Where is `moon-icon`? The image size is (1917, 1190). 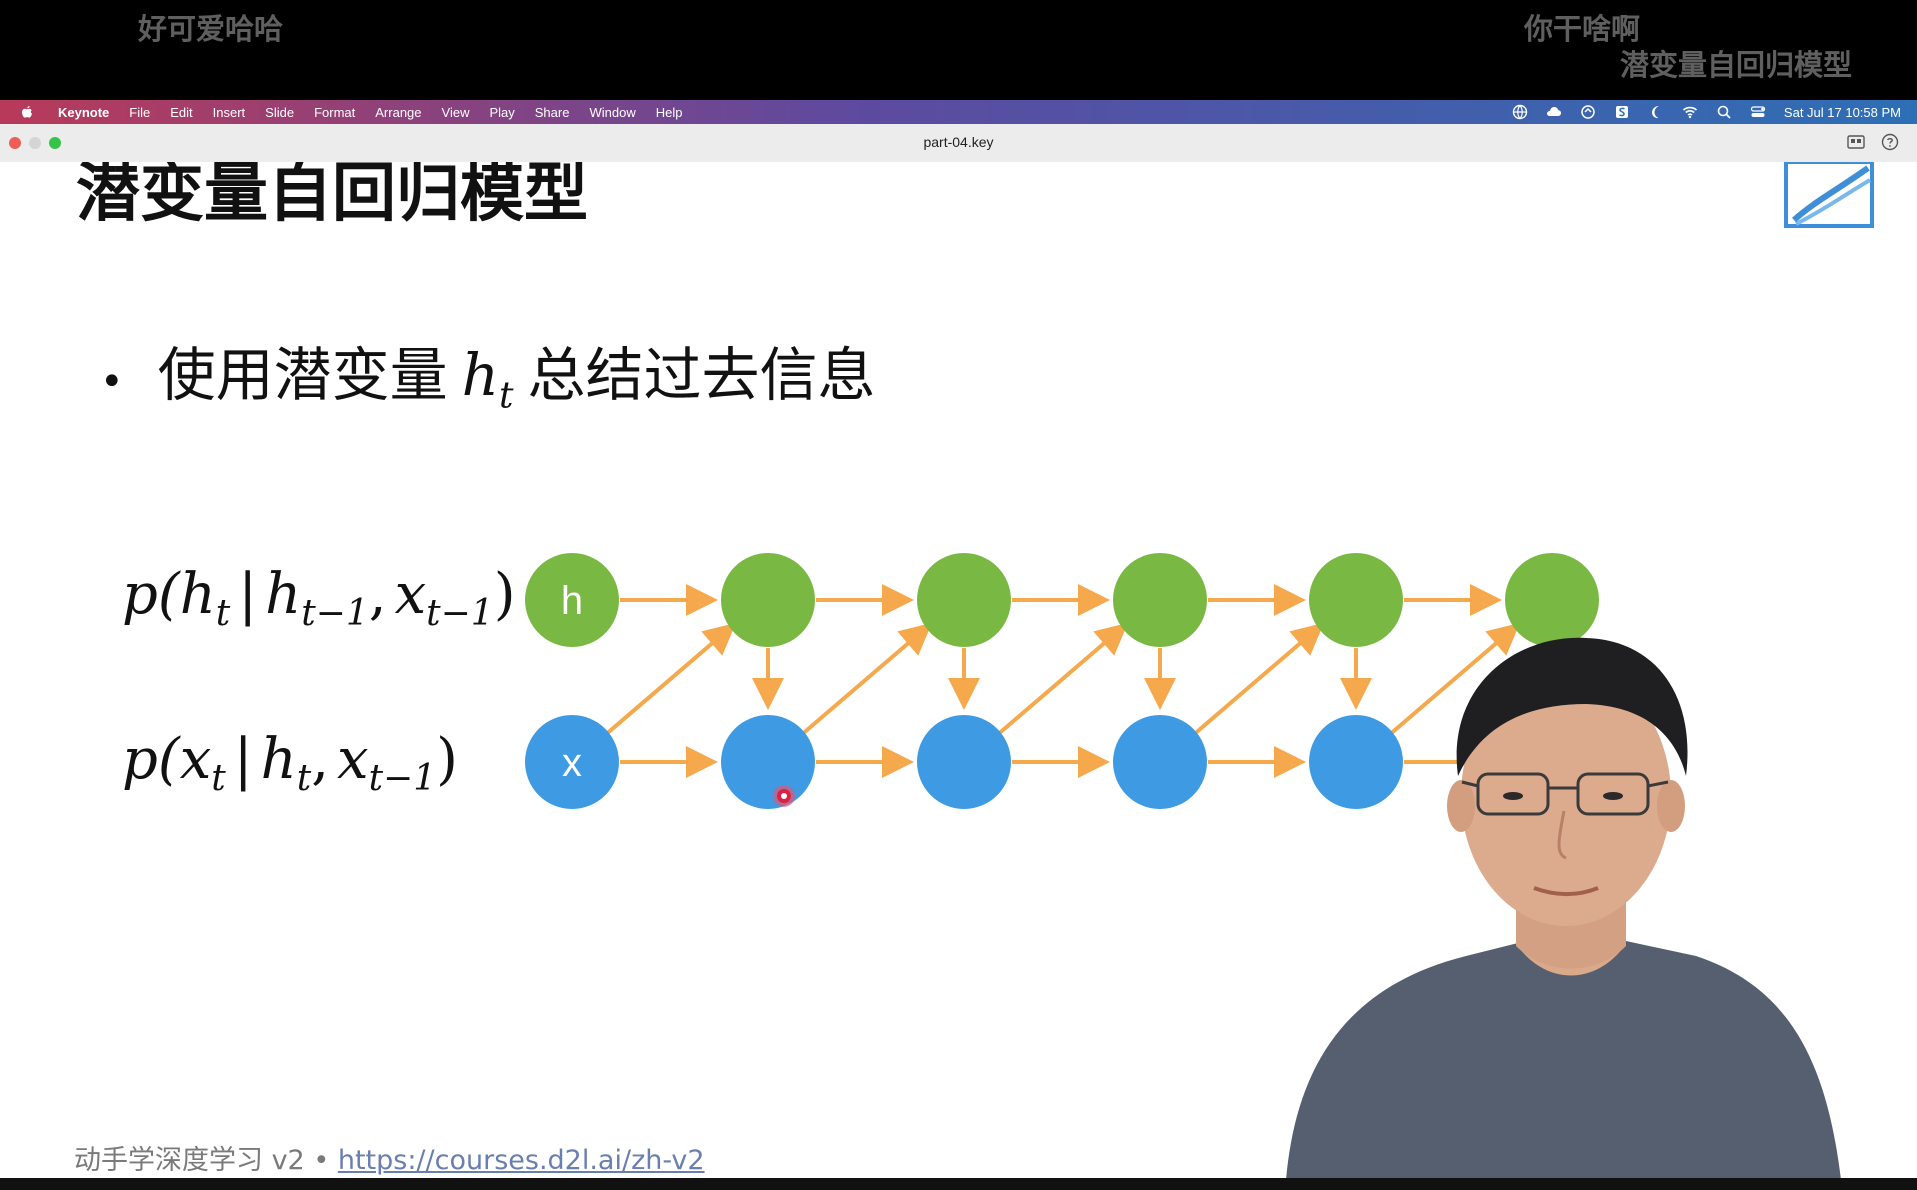
moon-icon is located at coordinates (1656, 112).